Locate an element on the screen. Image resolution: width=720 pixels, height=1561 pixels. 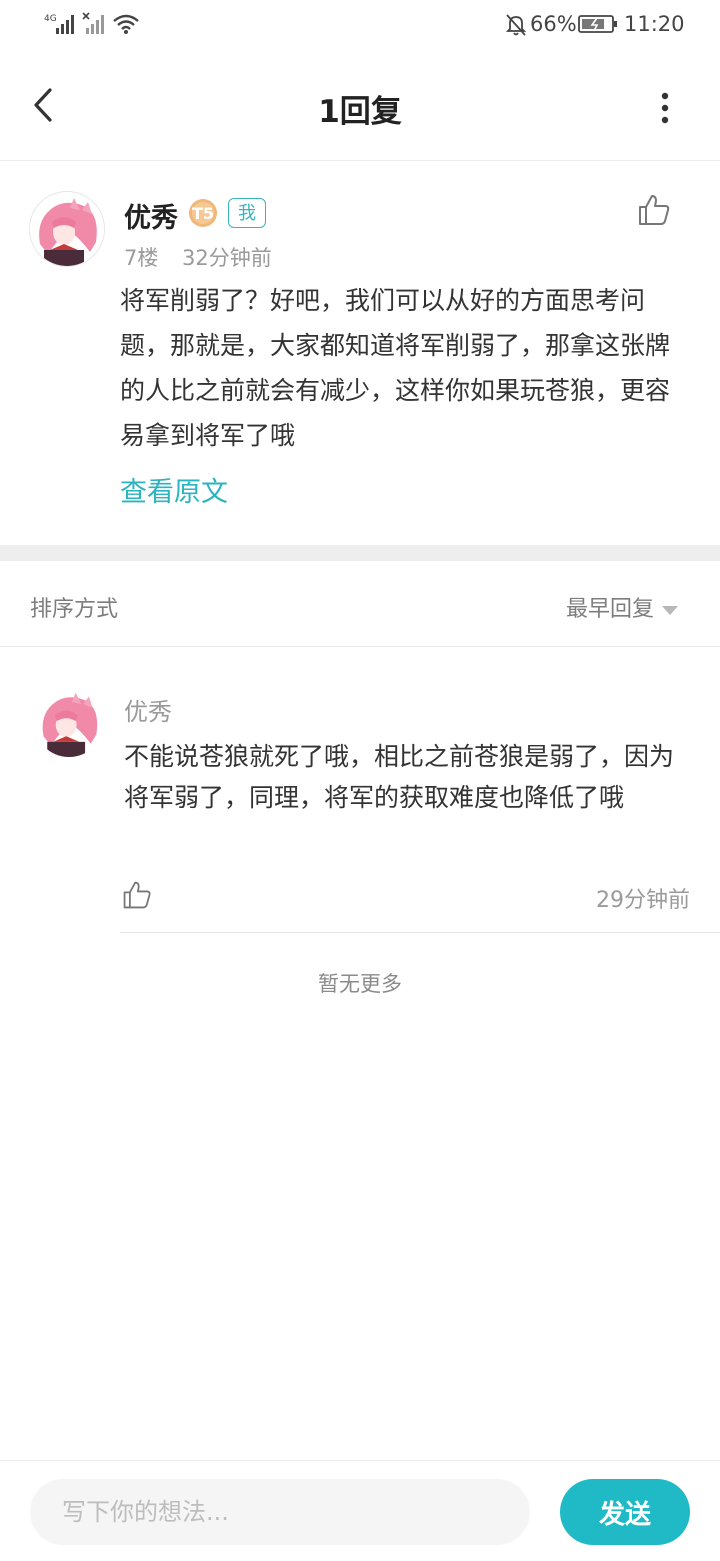
mute-bell-icon is located at coordinates (516, 25).